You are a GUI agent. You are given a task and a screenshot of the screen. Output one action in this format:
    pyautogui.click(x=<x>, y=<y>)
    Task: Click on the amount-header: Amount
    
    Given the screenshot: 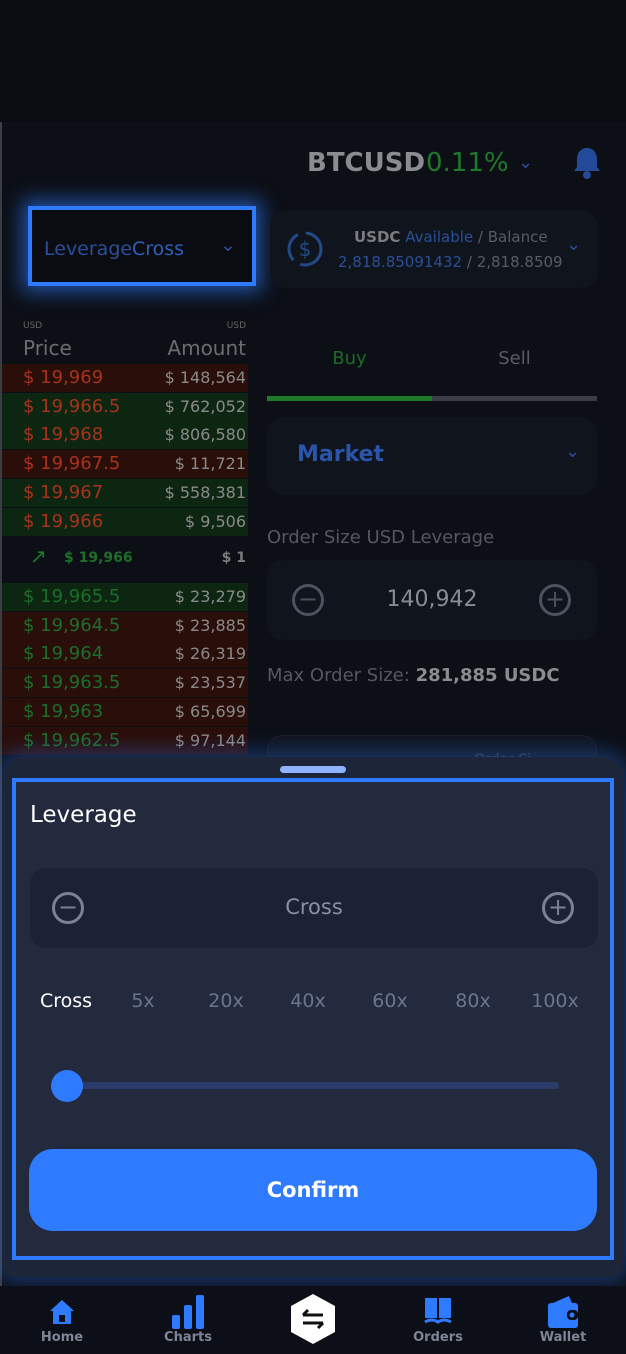 What is the action you would take?
    pyautogui.click(x=206, y=348)
    